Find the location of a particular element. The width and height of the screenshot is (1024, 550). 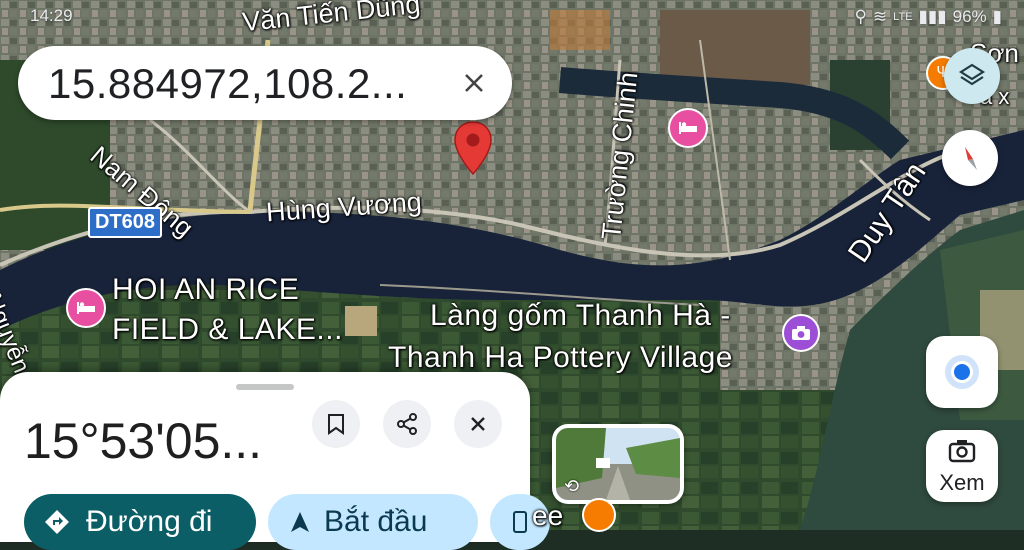

camera-icon is located at coordinates (801, 333).